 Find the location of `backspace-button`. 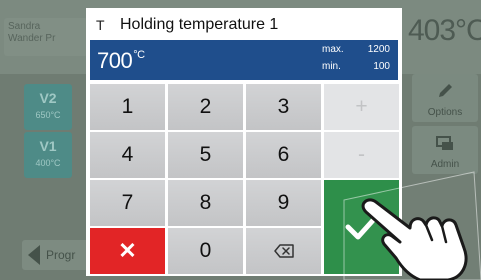

backspace-button is located at coordinates (283, 251).